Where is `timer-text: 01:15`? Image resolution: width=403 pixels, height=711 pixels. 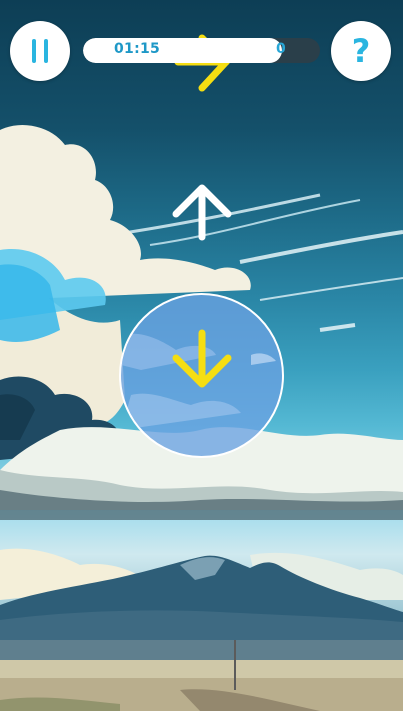 timer-text: 01:15 is located at coordinates (137, 49).